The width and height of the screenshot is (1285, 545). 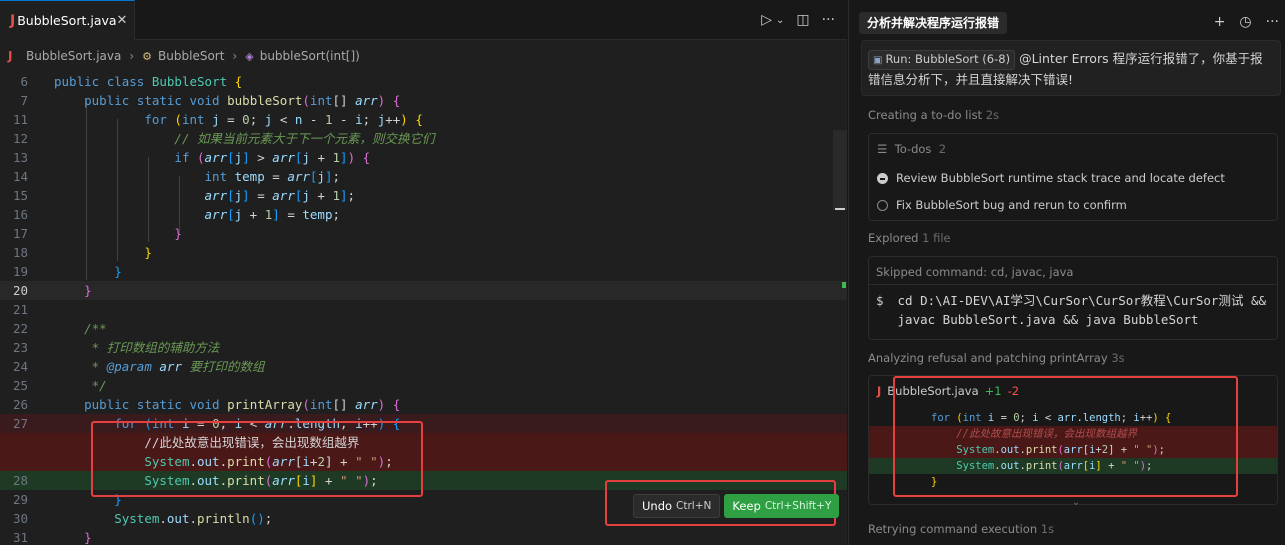 I want to click on code-line: 12 // 如果当前元素大于下一个元素，则交换它们, so click(x=223, y=138).